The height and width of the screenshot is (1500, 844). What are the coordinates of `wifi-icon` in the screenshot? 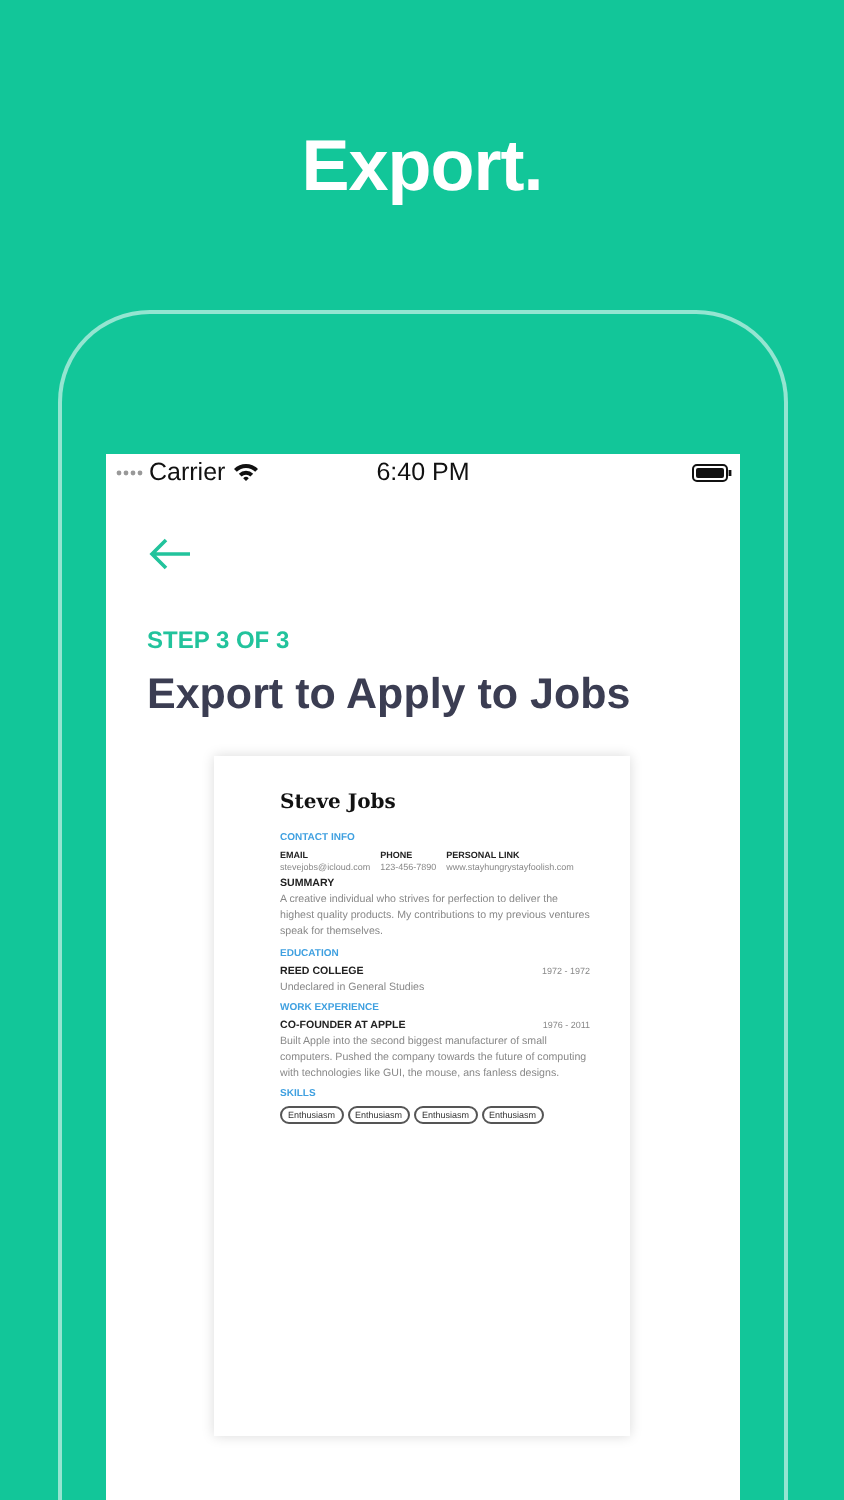 It's located at (245, 472).